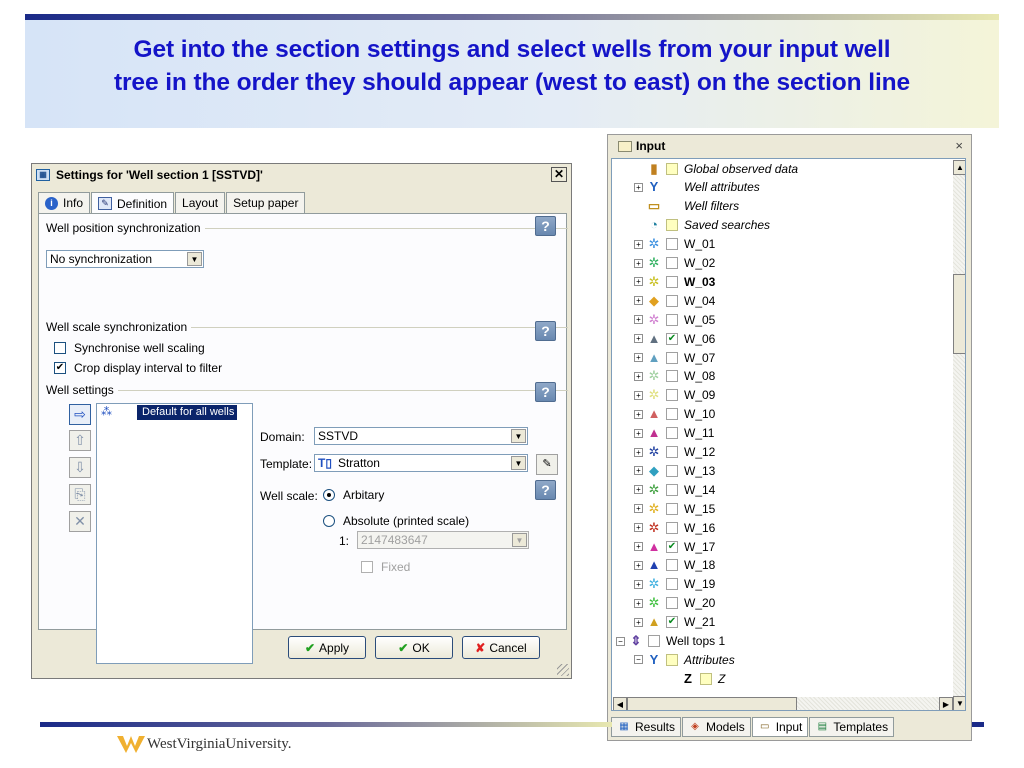 The image size is (1024, 768). What do you see at coordinates (638, 660) in the screenshot?
I see `expand-toggle-icon: −` at bounding box center [638, 660].